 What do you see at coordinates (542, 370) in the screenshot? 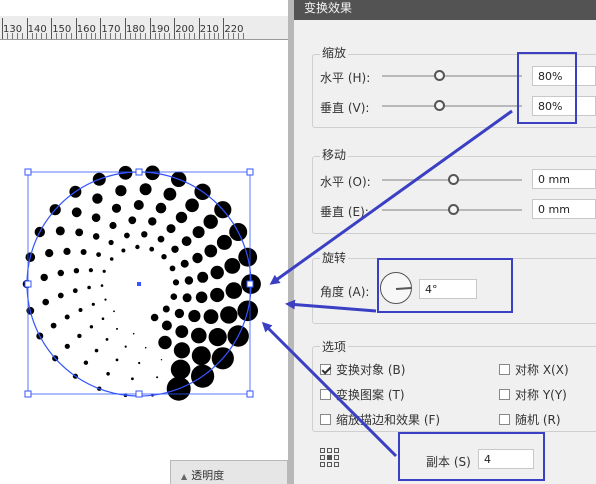
I see `reflect-x-label: 对称 X(X)` at bounding box center [542, 370].